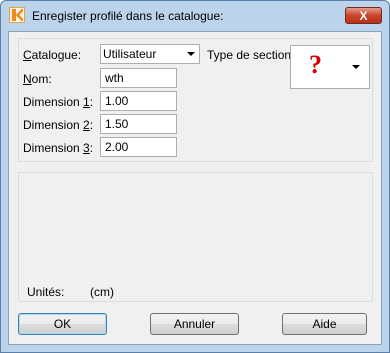 This screenshot has height=353, width=390. I want to click on title-bar: Enregister profilé dans le catalogue: X, so click(195, 16).